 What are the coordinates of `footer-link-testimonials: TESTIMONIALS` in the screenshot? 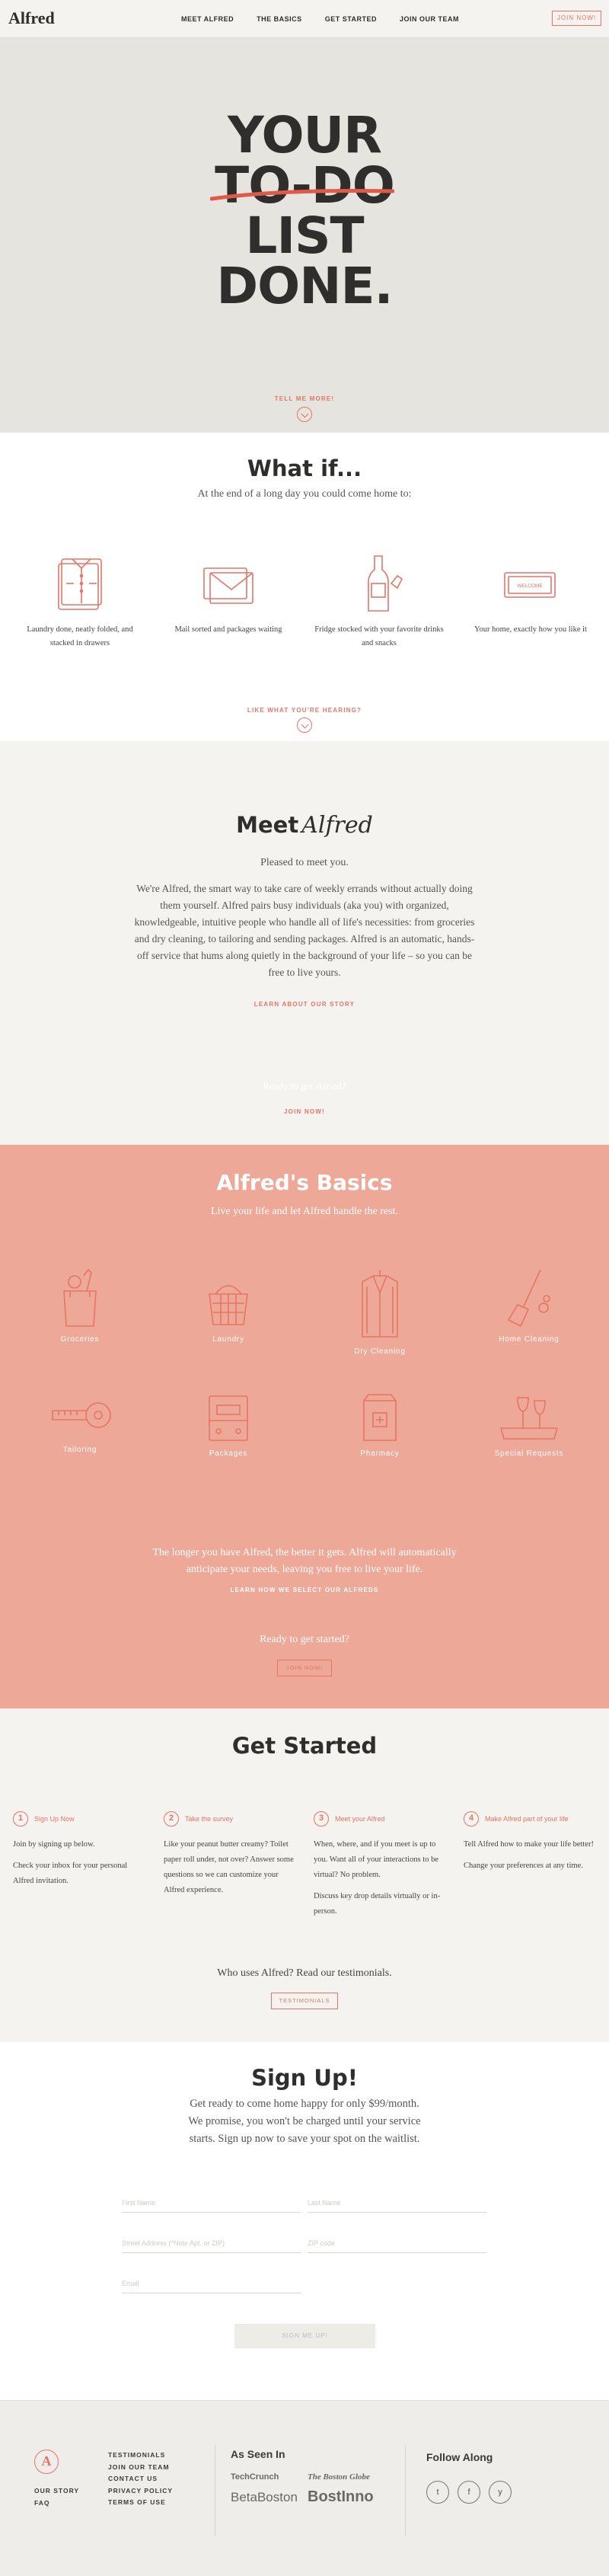 It's located at (140, 2456).